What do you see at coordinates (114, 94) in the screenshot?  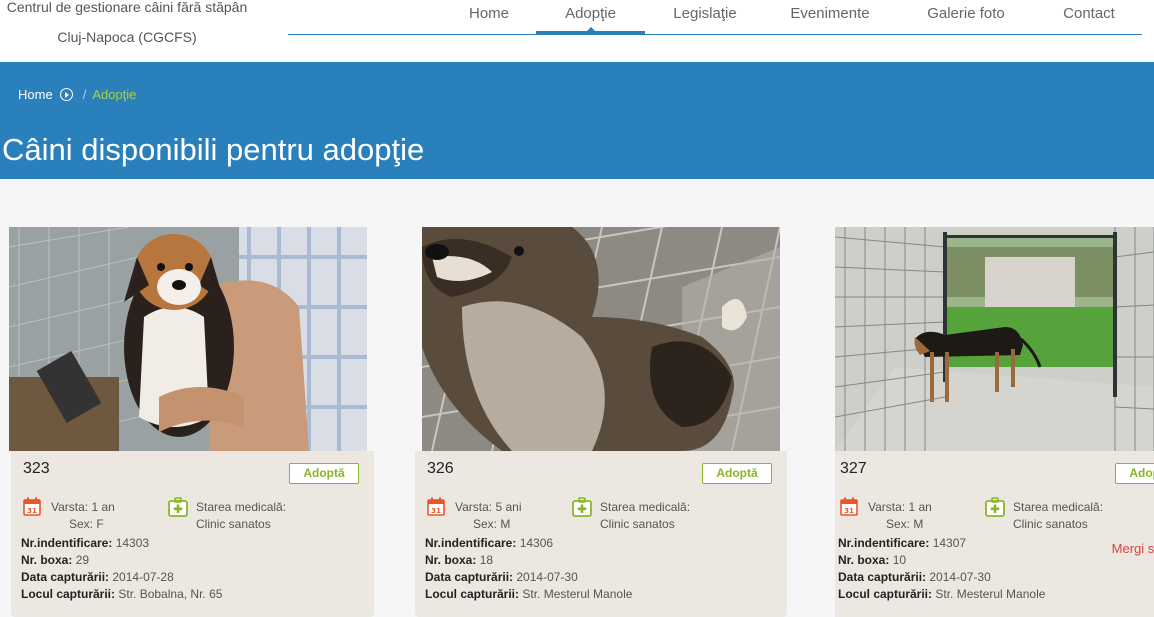 I see `breadcrumb-current: Adopţie` at bounding box center [114, 94].